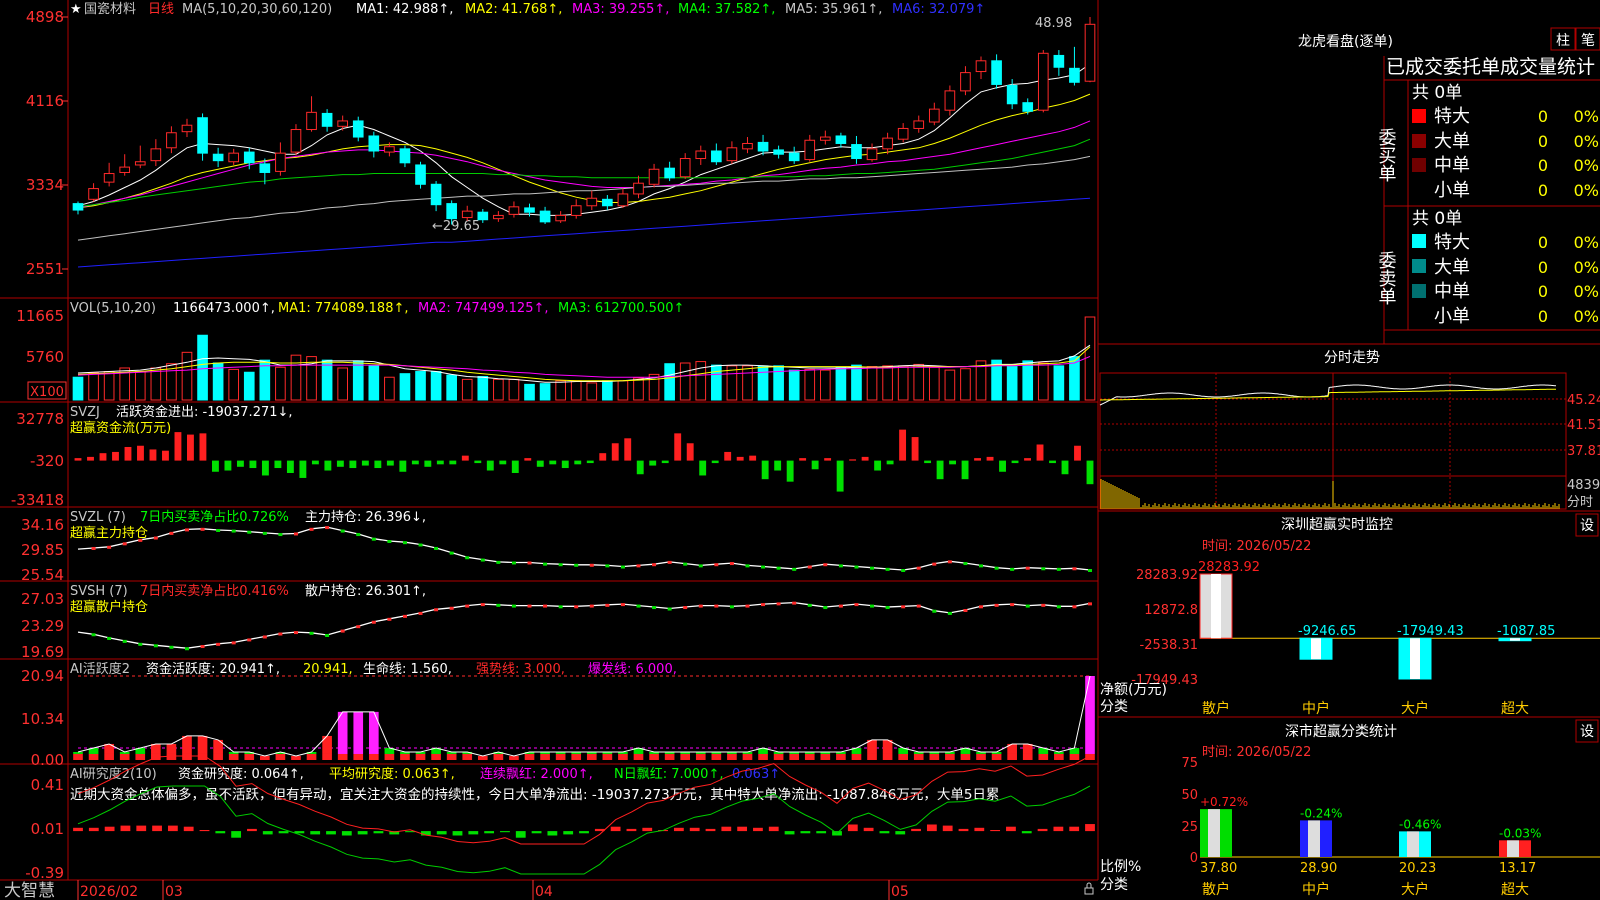 This screenshot has width=1600, height=900. I want to click on monitor-tick: 12872.8, so click(1171, 610).